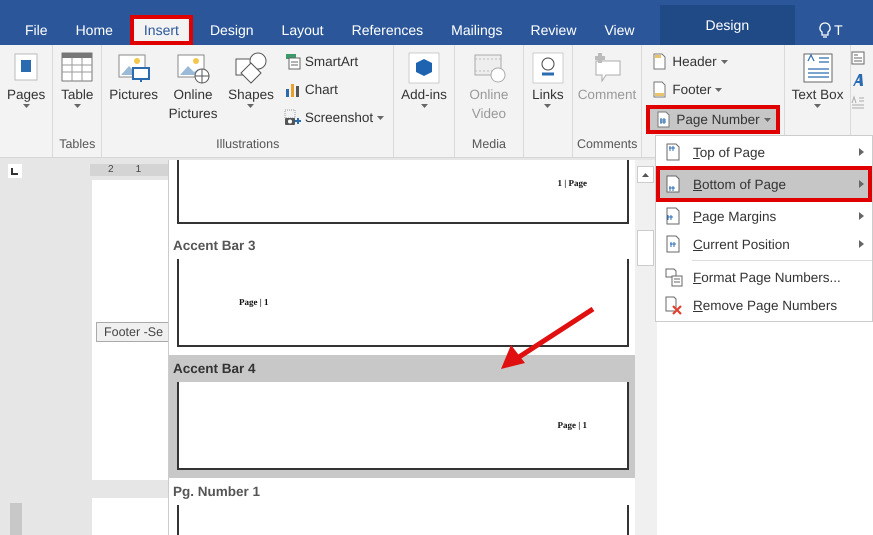  Describe the element at coordinates (548, 92) in the screenshot. I see `ribbon-button: Links` at that location.